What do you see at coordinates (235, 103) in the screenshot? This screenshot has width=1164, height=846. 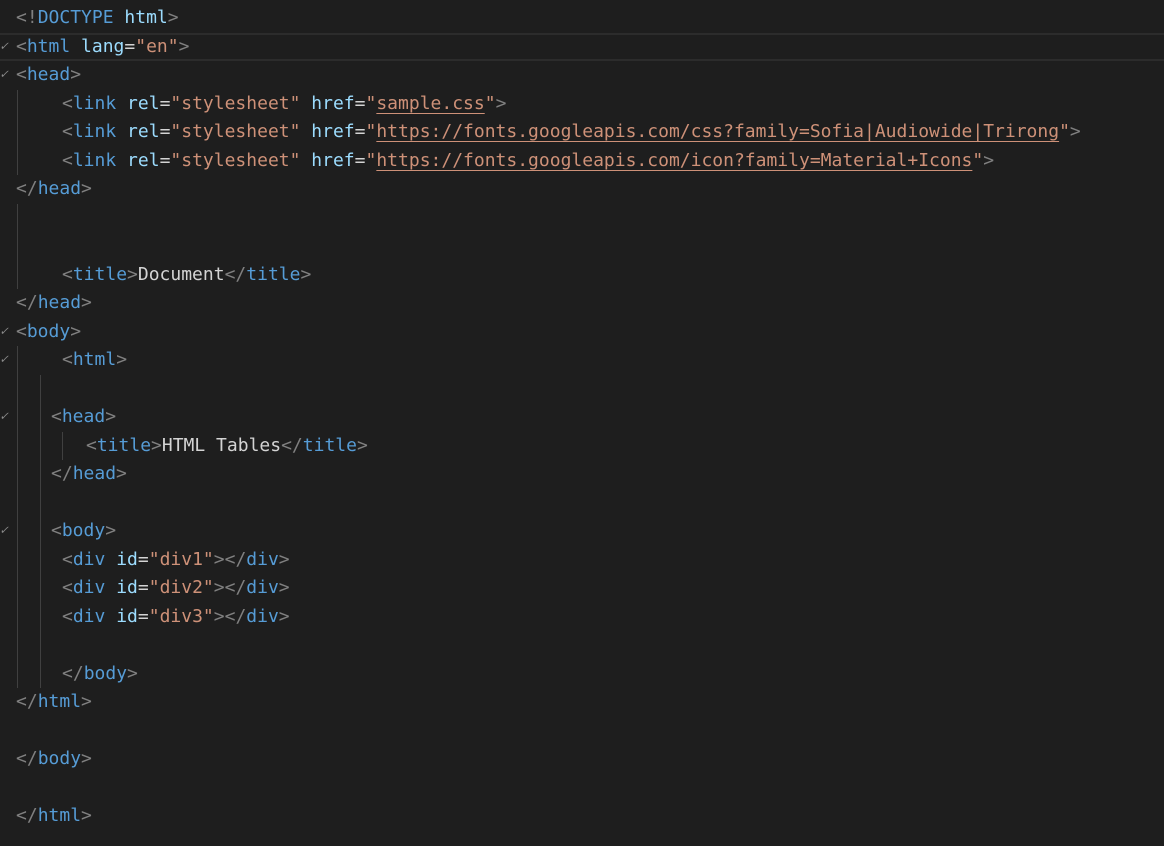 I see `code-token: "stylesheet"` at bounding box center [235, 103].